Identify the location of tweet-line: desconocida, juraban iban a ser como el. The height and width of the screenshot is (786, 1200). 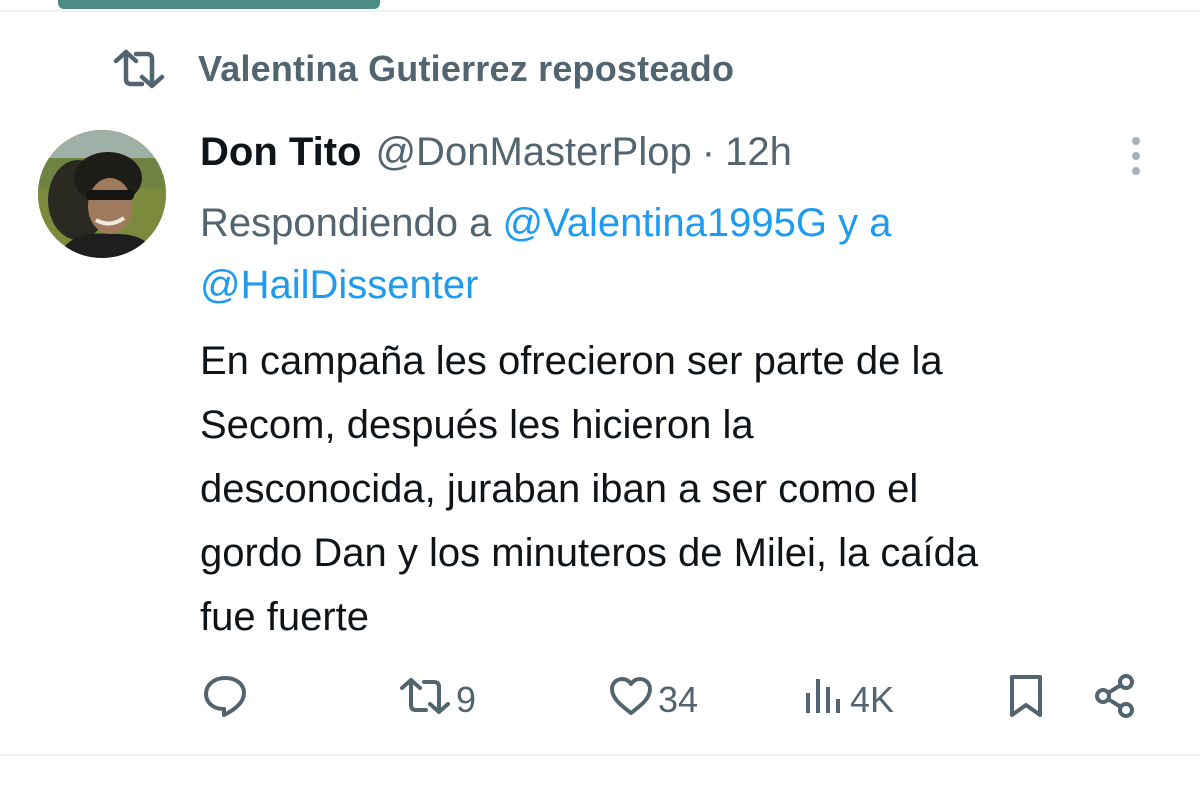
(559, 489).